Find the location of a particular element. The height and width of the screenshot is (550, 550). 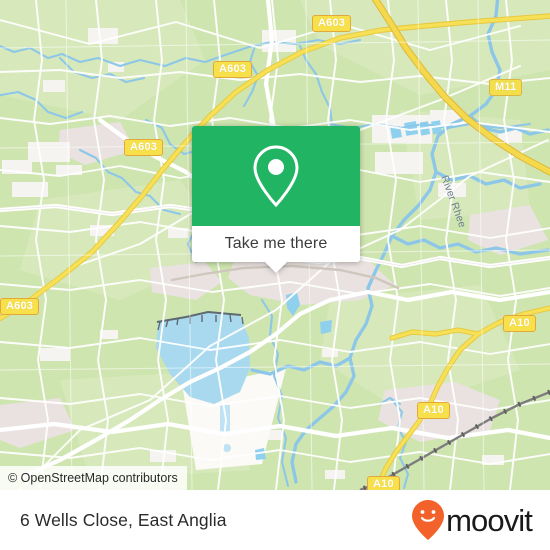

footer-bar: 6 Wells Close, East Anglia moovit is located at coordinates (275, 520).